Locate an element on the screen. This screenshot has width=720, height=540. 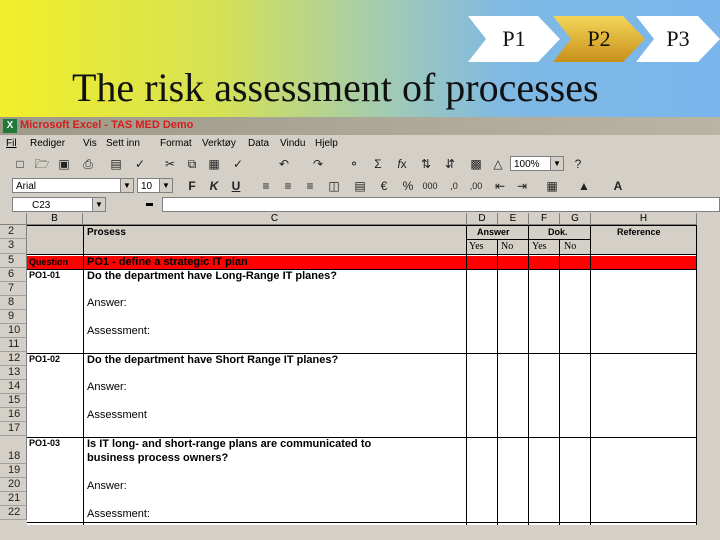
increase-decimal-icon: ,0 is located at coordinates (454, 186).